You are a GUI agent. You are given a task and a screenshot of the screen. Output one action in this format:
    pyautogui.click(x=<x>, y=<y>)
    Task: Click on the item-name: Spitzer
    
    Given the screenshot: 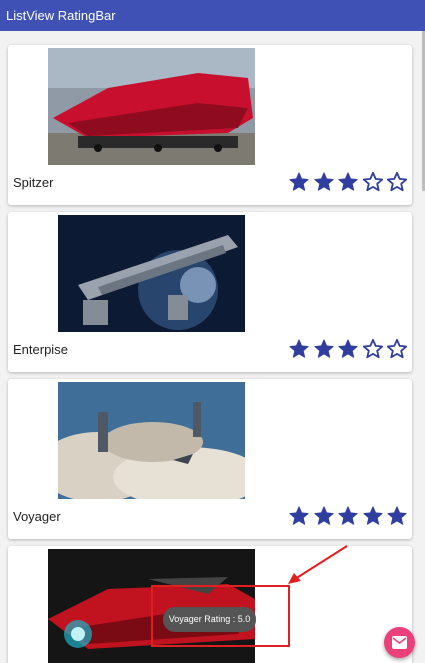 What is the action you would take?
    pyautogui.click(x=33, y=182)
    